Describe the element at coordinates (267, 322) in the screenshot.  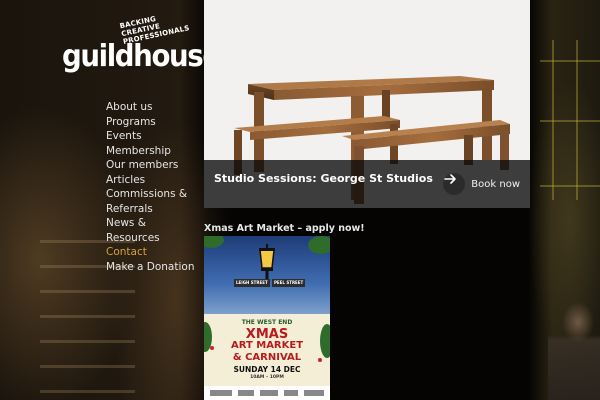
I see `poster-line-west-end: THE WEST END` at that location.